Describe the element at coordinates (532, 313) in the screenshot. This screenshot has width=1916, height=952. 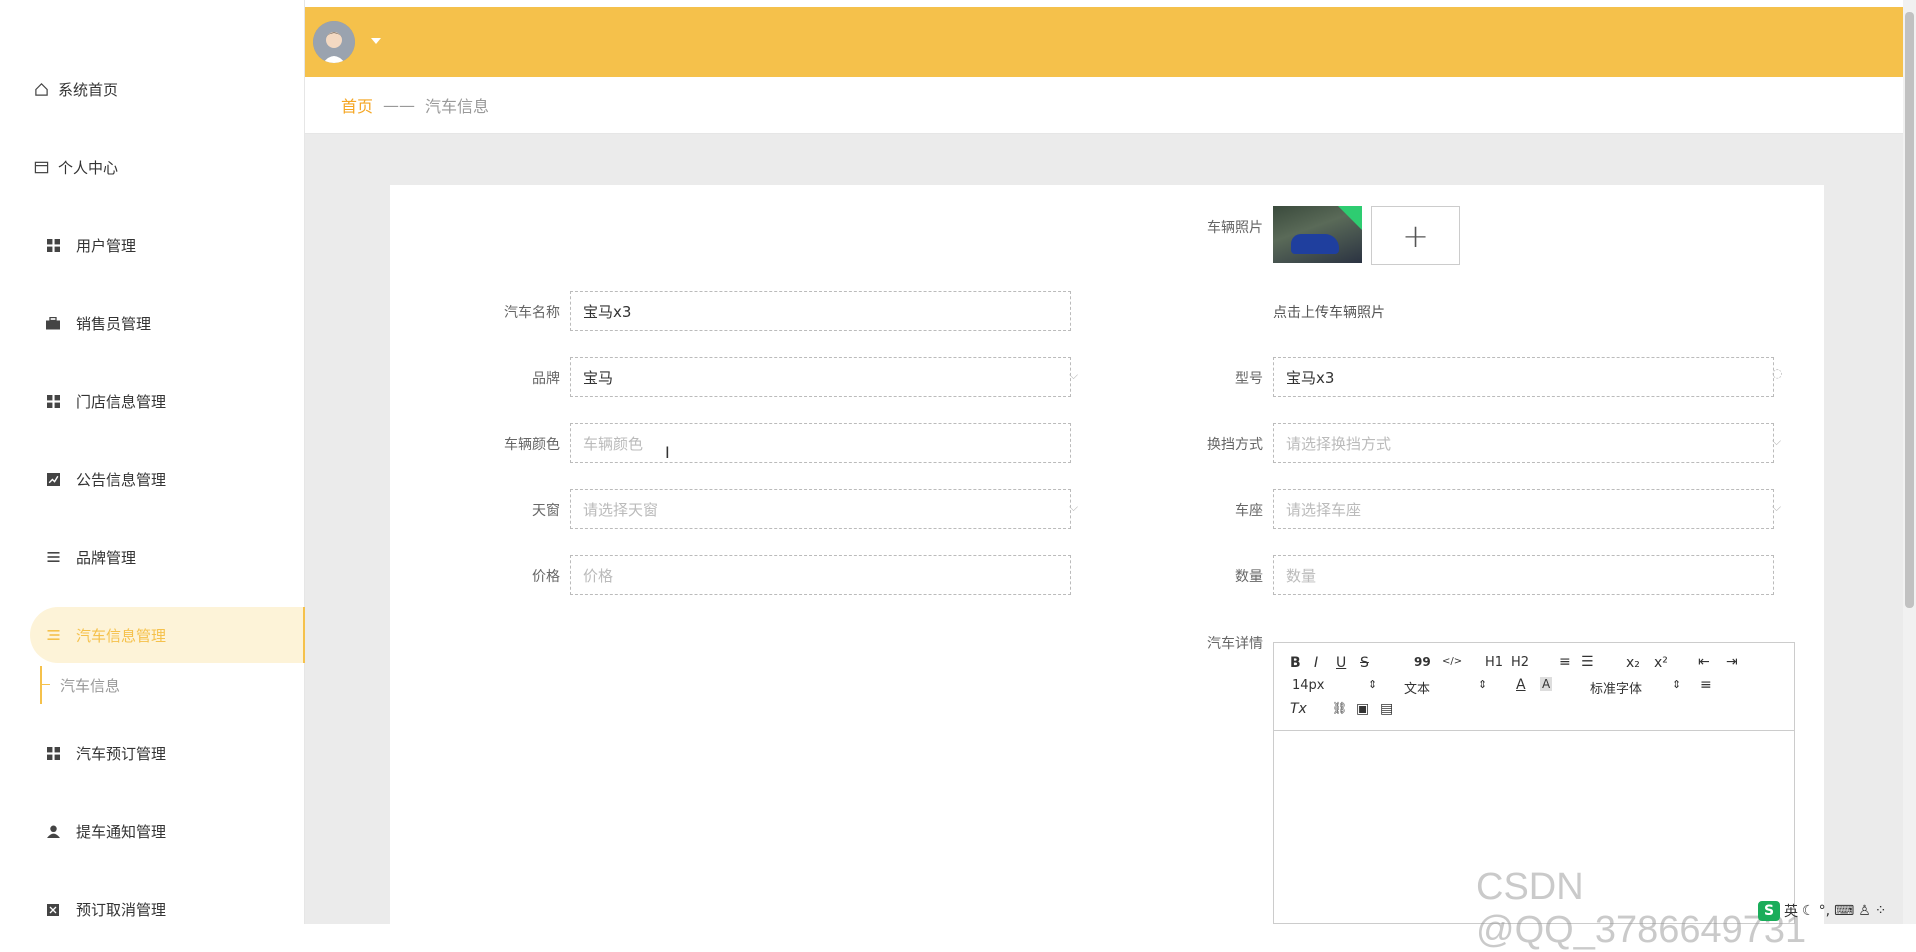
I see `car-name-label: 汽车名称` at that location.